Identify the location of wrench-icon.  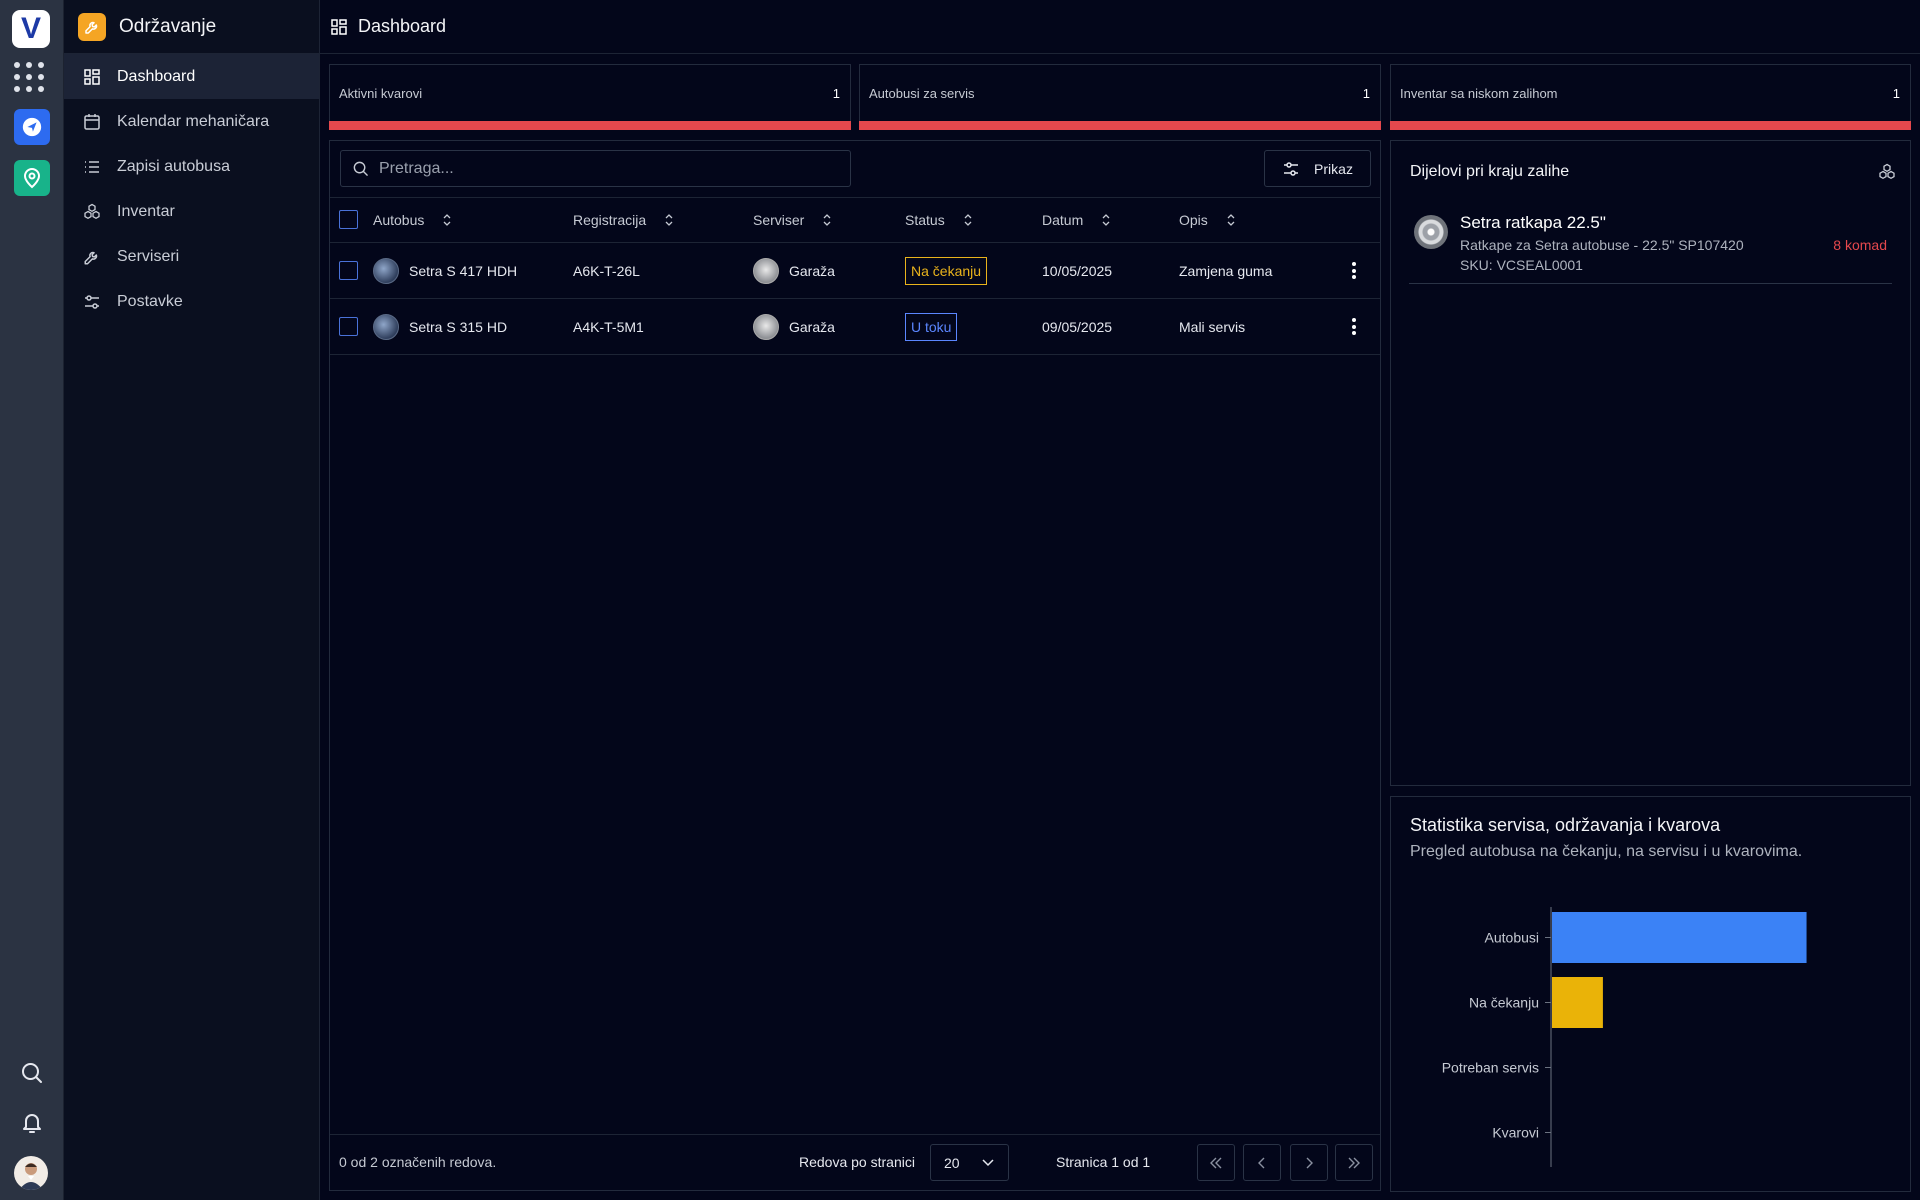
(91, 257).